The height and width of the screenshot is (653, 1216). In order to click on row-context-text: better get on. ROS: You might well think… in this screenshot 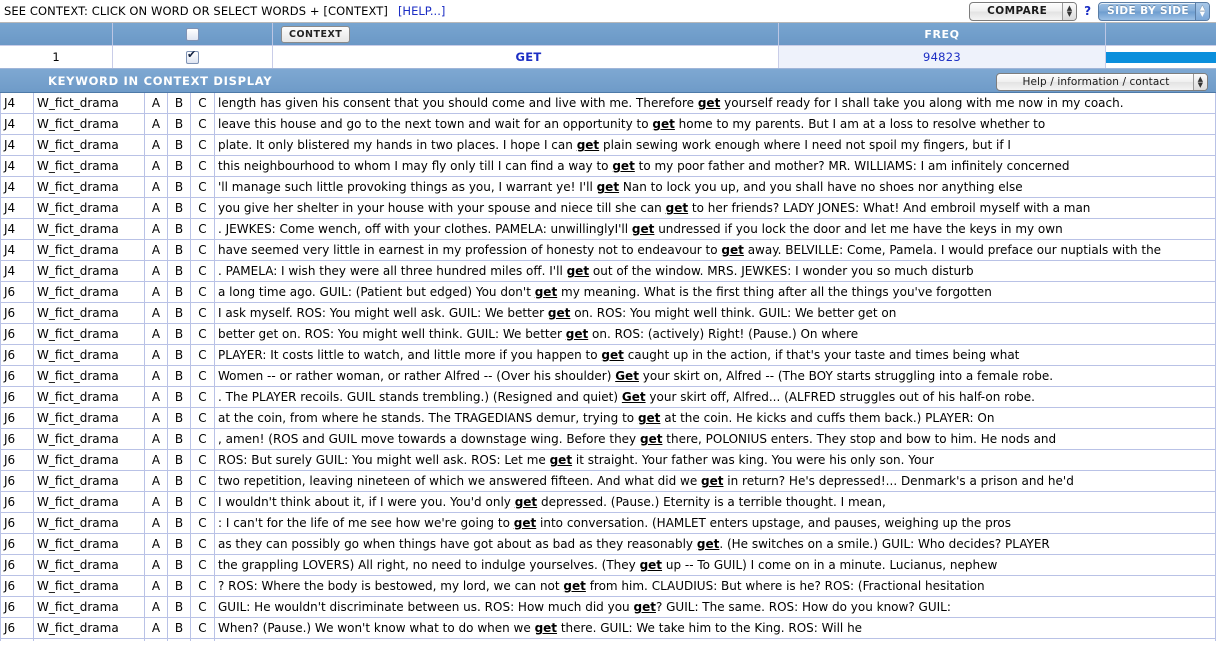, I will do `click(715, 334)`.